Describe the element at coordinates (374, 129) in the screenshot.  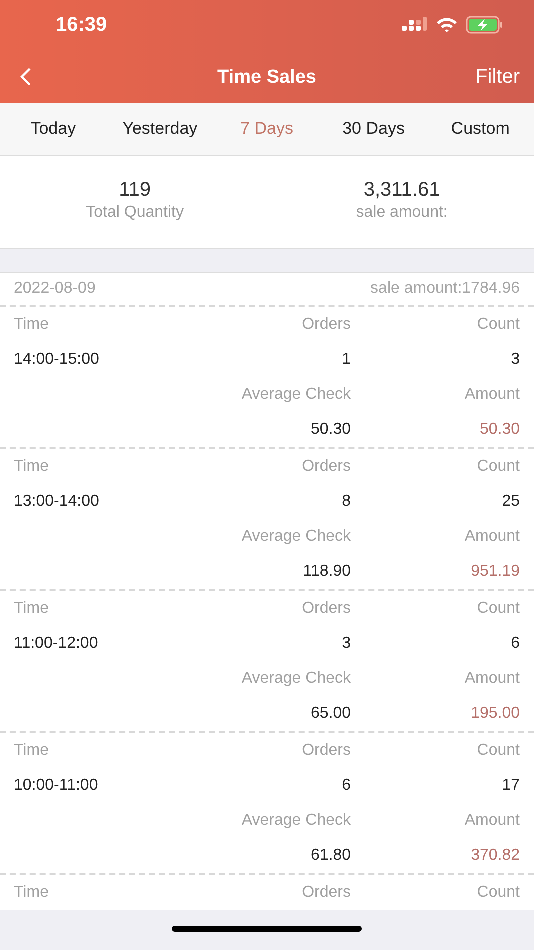
I see `tab: 30 Days` at that location.